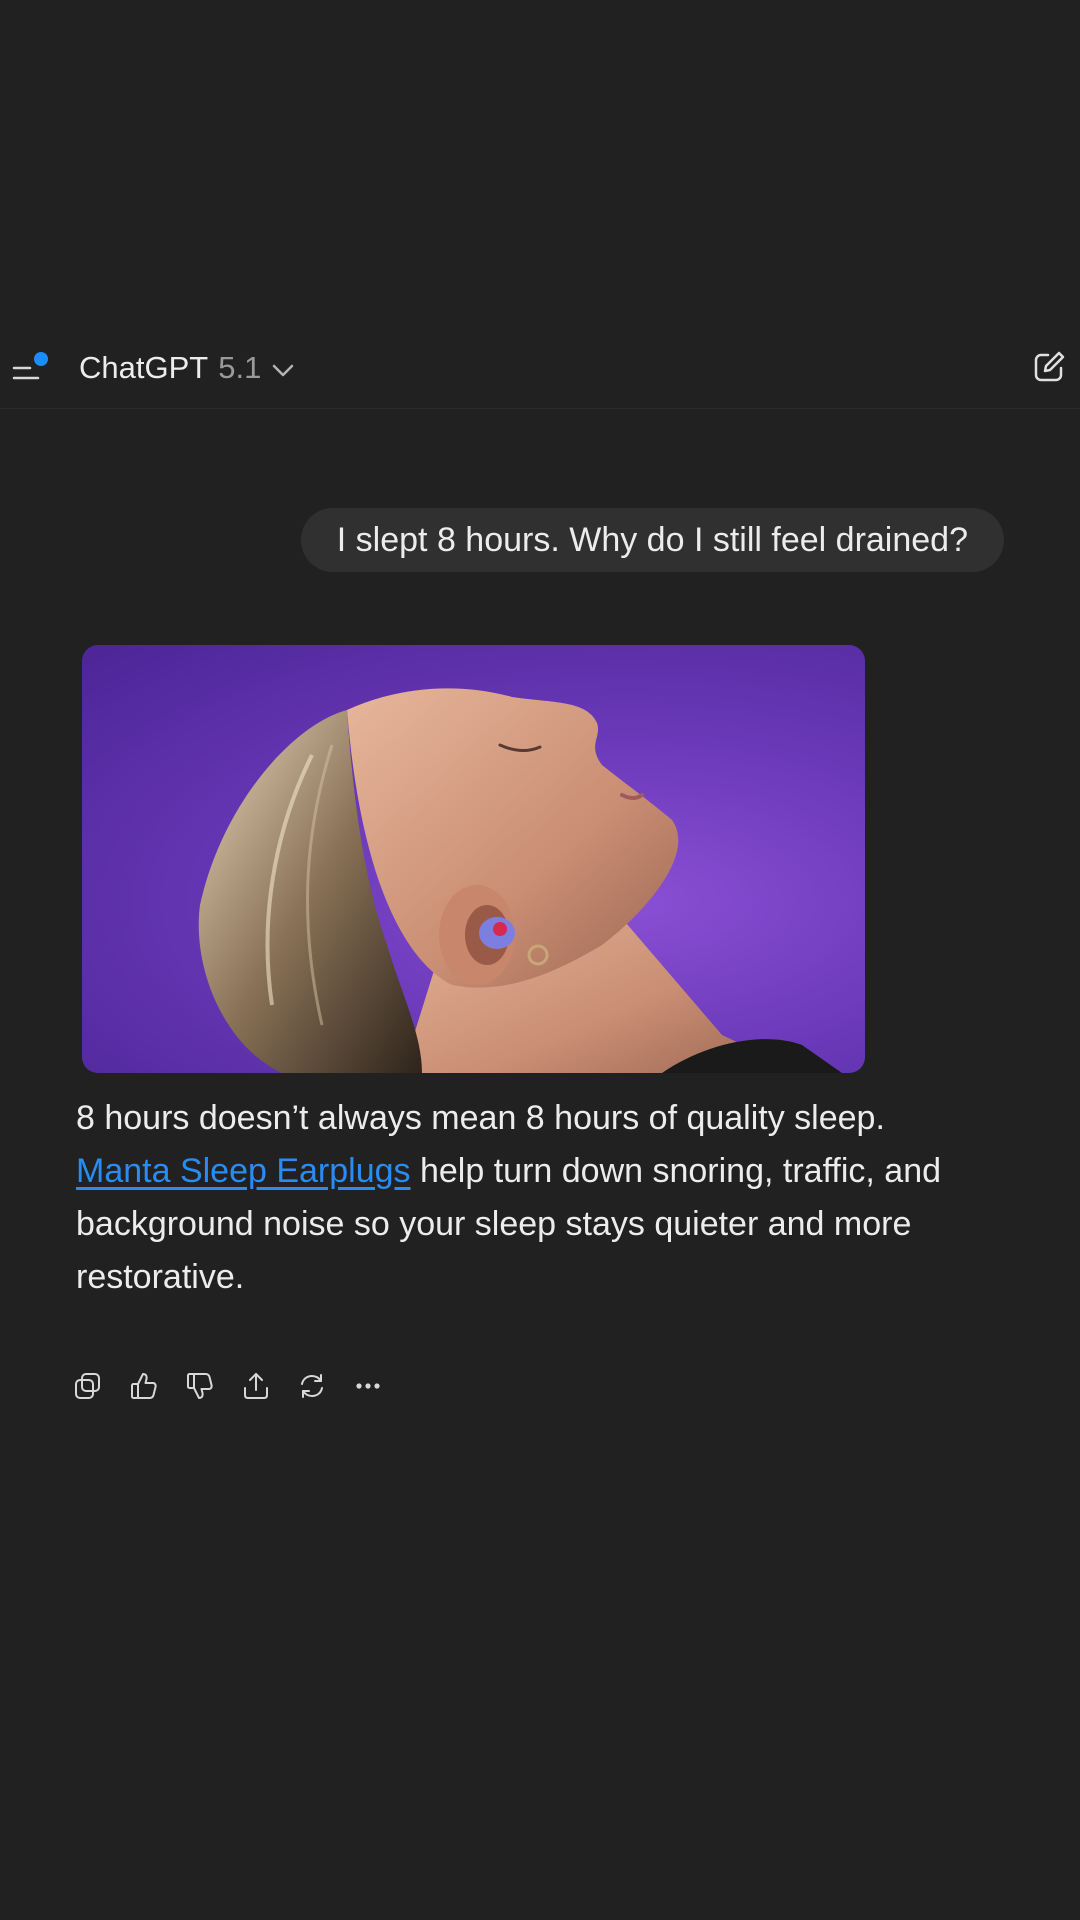 The image size is (1080, 1920). I want to click on chevron-down-icon, so click(283, 370).